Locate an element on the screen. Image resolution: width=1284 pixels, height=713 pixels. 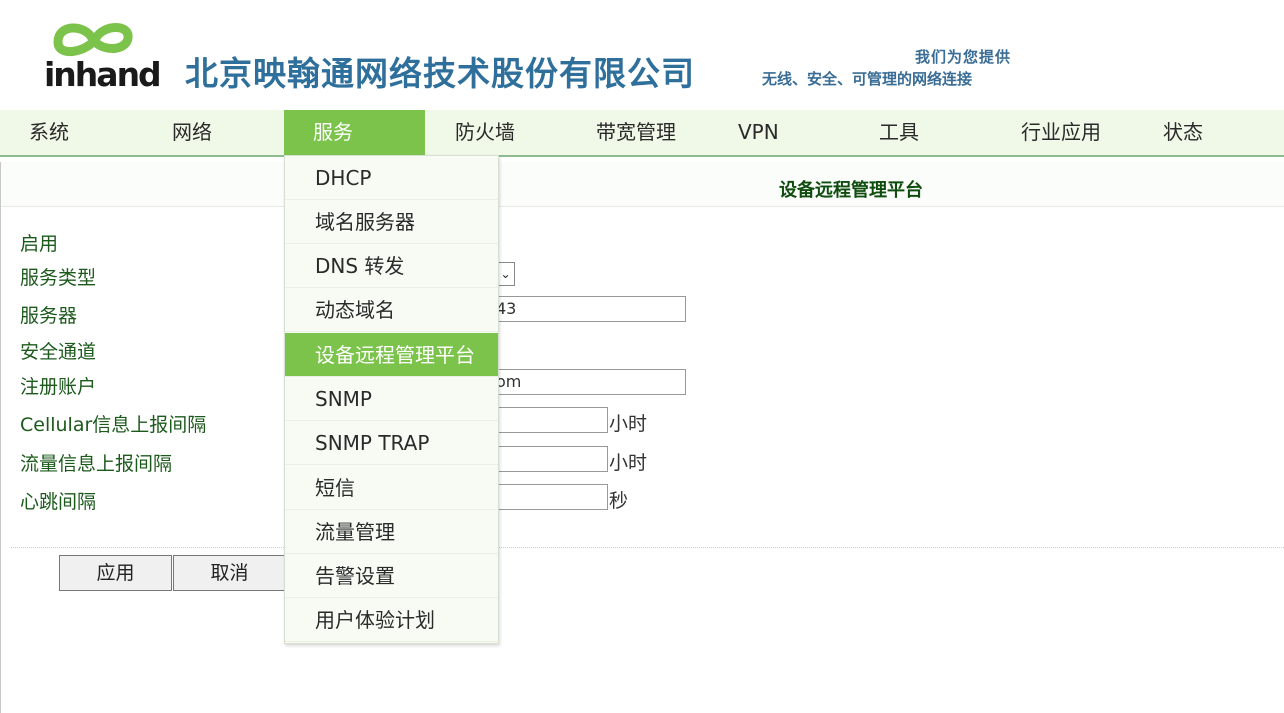
menu-item-user-experience-program: 用户体验计划 is located at coordinates (391, 620).